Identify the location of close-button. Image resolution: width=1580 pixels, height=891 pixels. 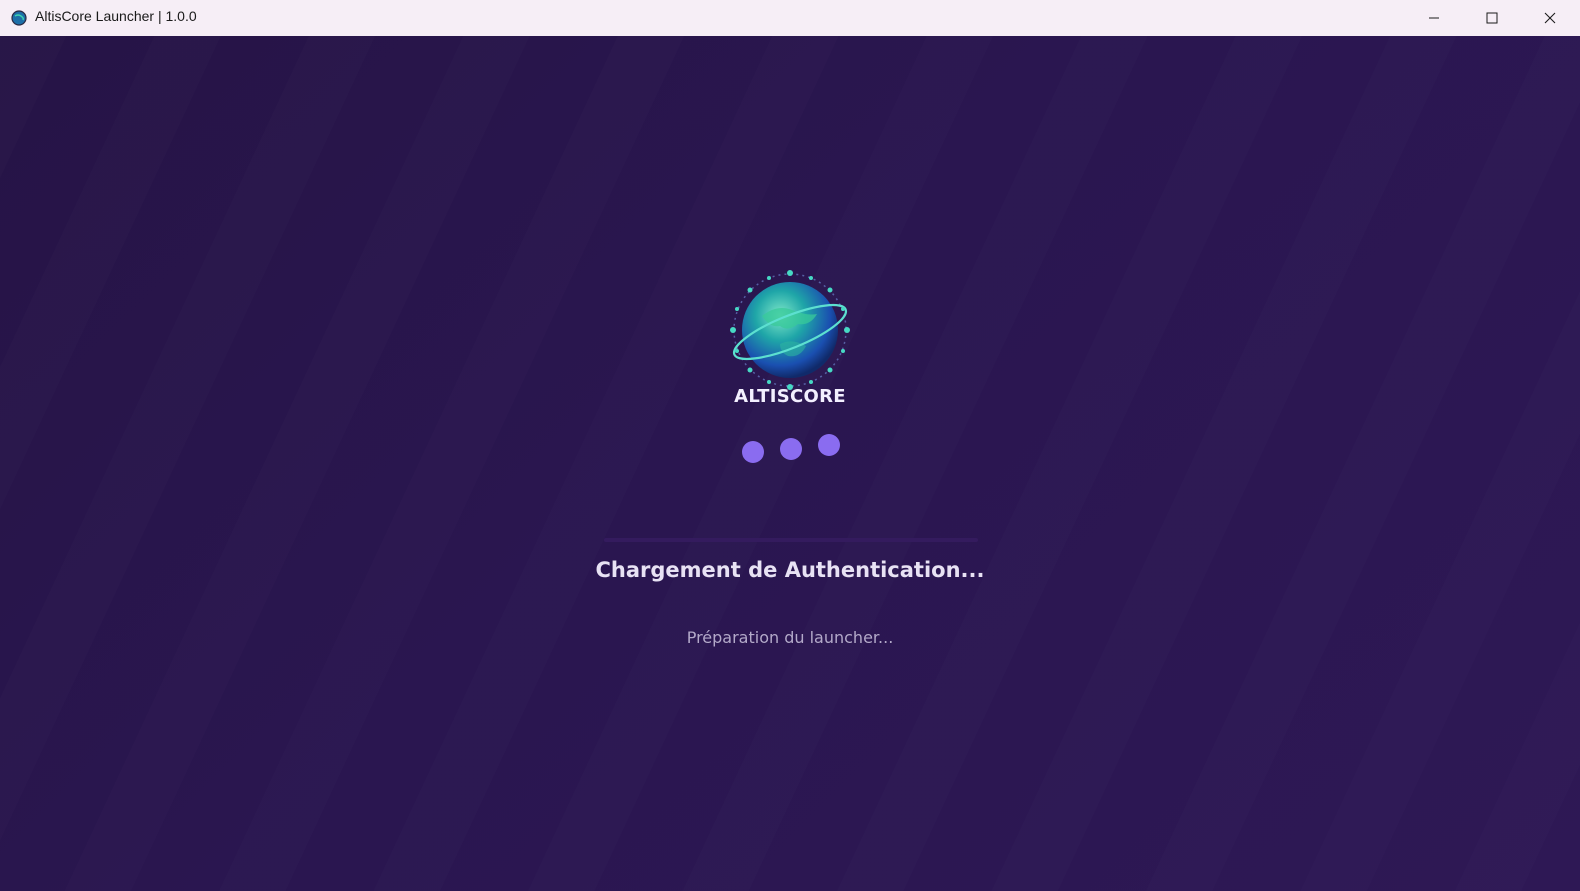
(1550, 18).